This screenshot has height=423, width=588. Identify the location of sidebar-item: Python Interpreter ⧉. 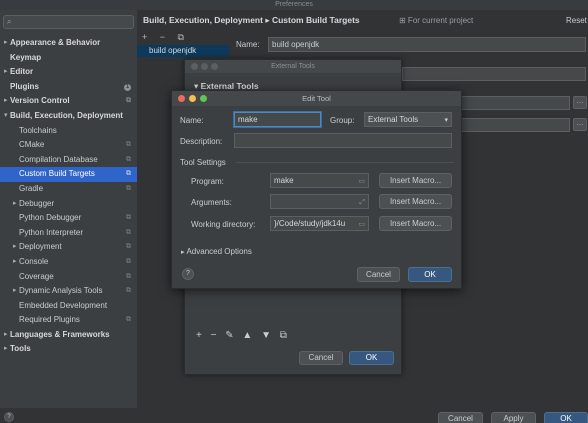
(68, 233).